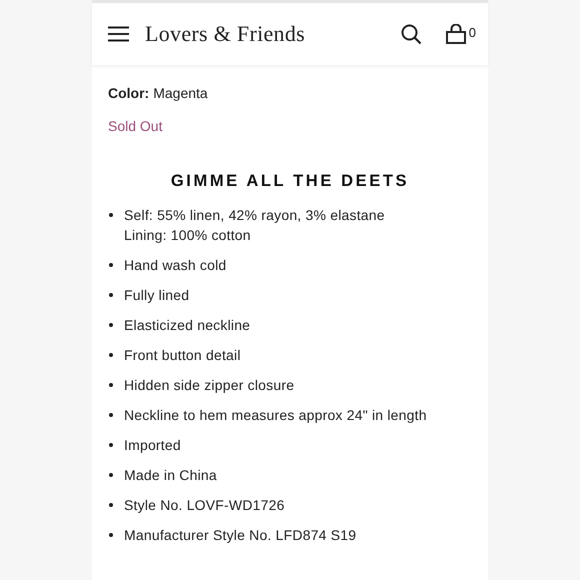 The image size is (580, 580). I want to click on detail-text: Style No. LOVF-WD1726, so click(204, 505).